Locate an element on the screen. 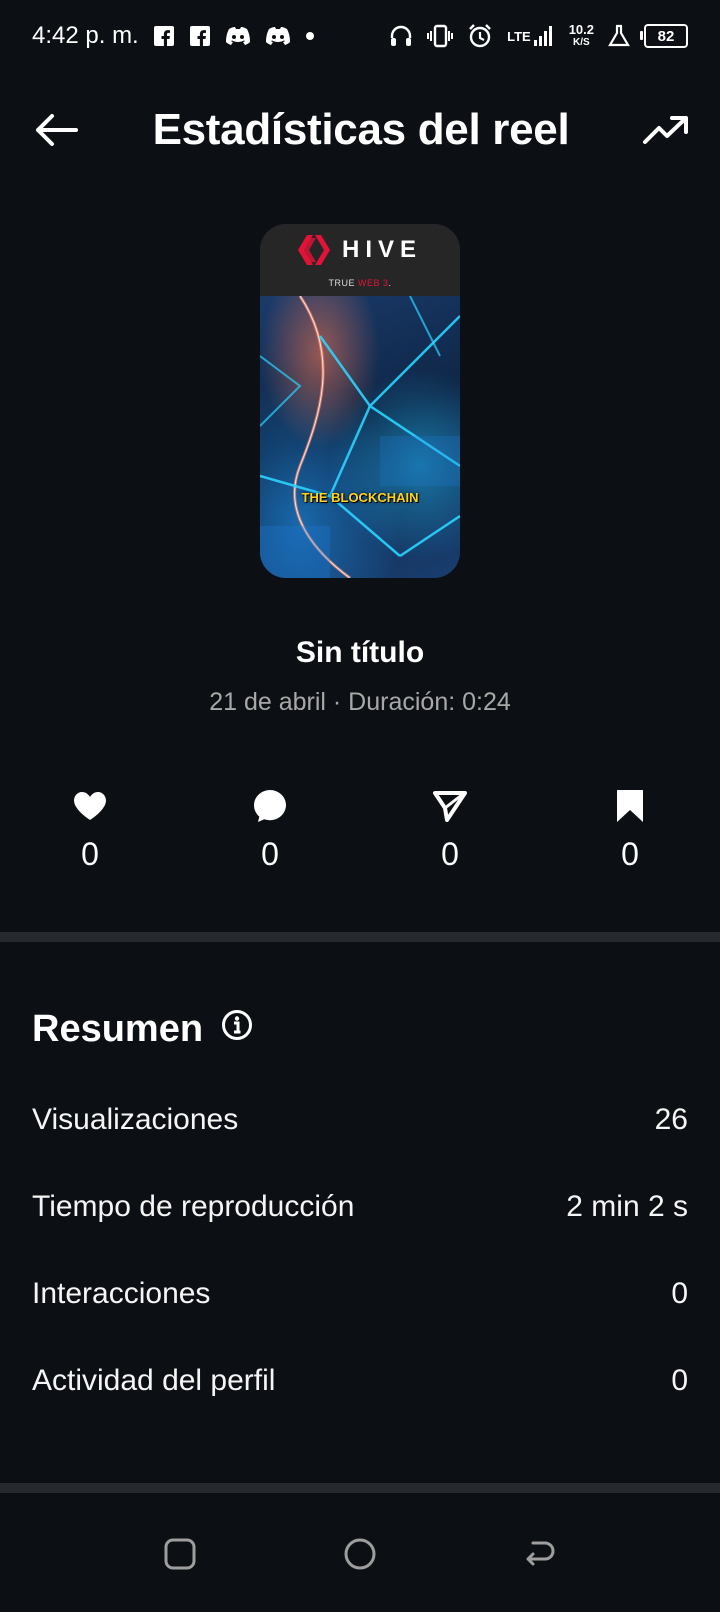 The image size is (720, 1612). comment-icon is located at coordinates (270, 806).